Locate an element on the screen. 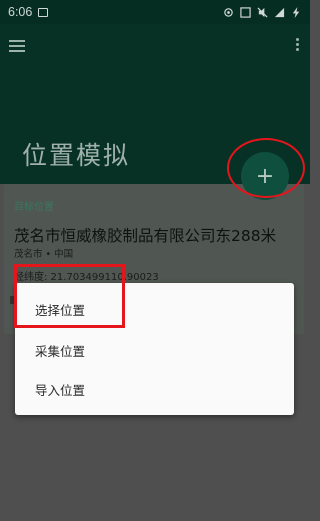  nfc-icon is located at coordinates (245, 12).